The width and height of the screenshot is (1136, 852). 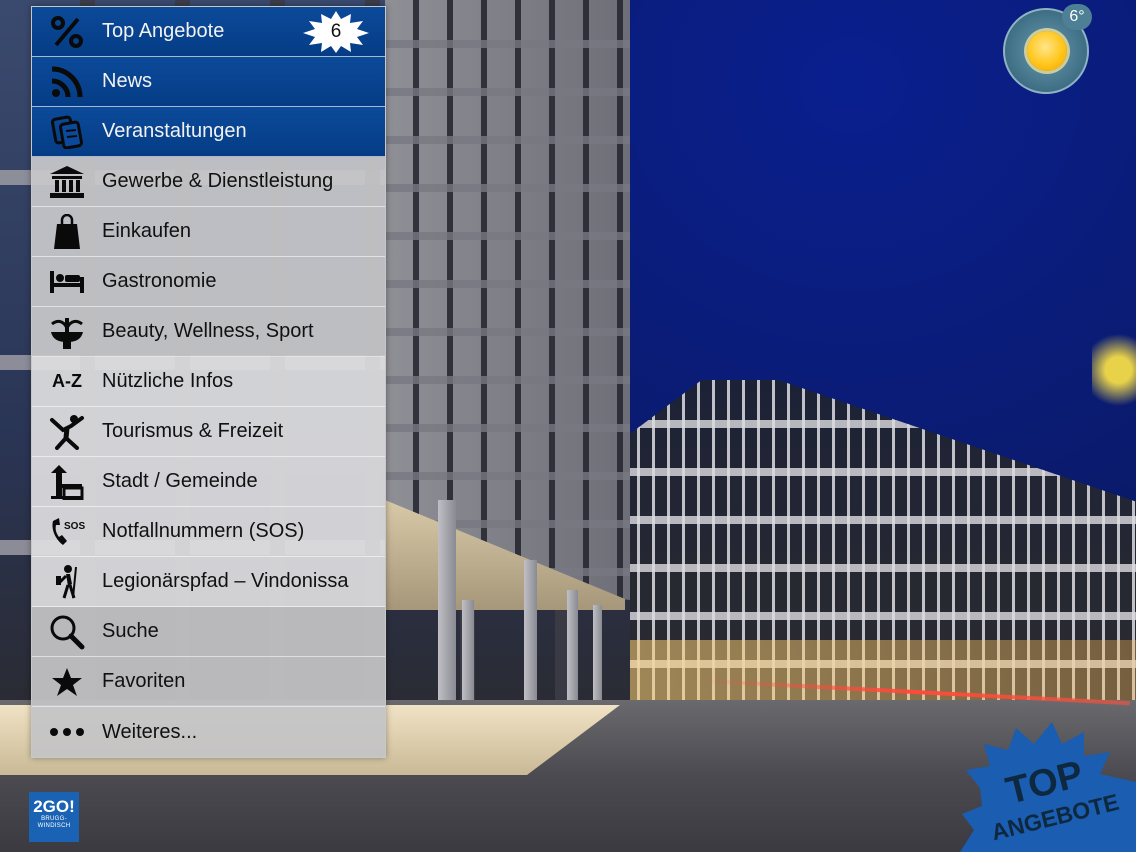 I want to click on menu-item-nuetzliche-infos: A-Z Nützliche Infos, so click(x=208, y=382).